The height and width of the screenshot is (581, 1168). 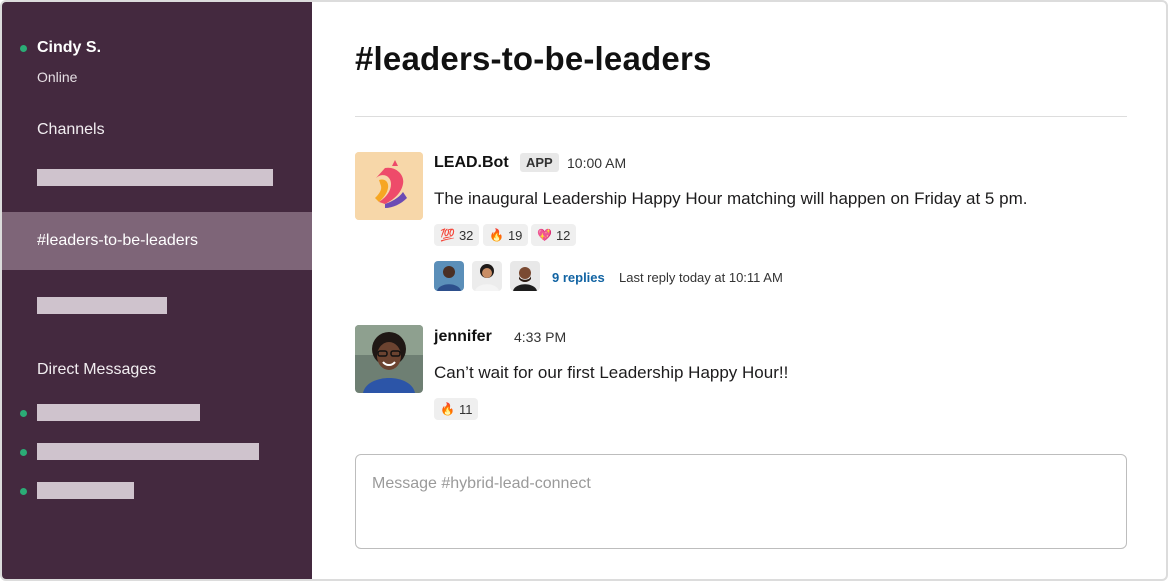 I want to click on reaction-fire: 🔥 11, so click(x=456, y=409).